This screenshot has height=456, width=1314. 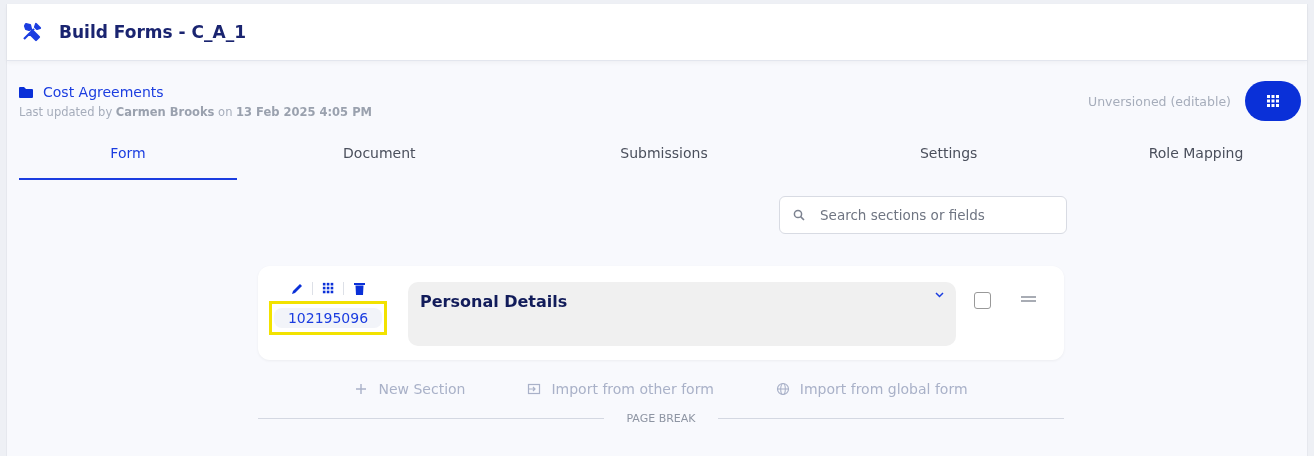 What do you see at coordinates (195, 111) in the screenshot?
I see `last-updated-text: Last updated by Carmen Brooks on 13 Feb 2025 4:05 PM` at bounding box center [195, 111].